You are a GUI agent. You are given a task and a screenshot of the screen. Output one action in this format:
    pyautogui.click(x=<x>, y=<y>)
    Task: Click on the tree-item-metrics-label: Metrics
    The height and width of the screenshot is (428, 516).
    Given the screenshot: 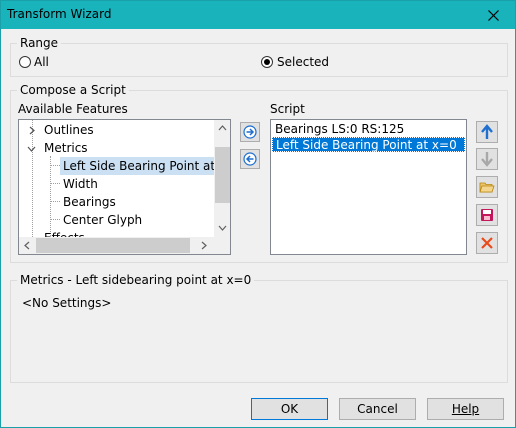 What is the action you would take?
    pyautogui.click(x=66, y=148)
    